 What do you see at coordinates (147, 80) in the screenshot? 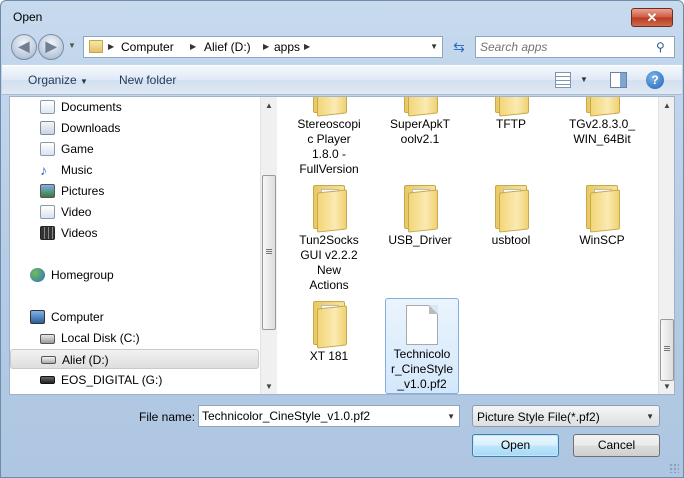
I see `new-folder-button: New folder` at bounding box center [147, 80].